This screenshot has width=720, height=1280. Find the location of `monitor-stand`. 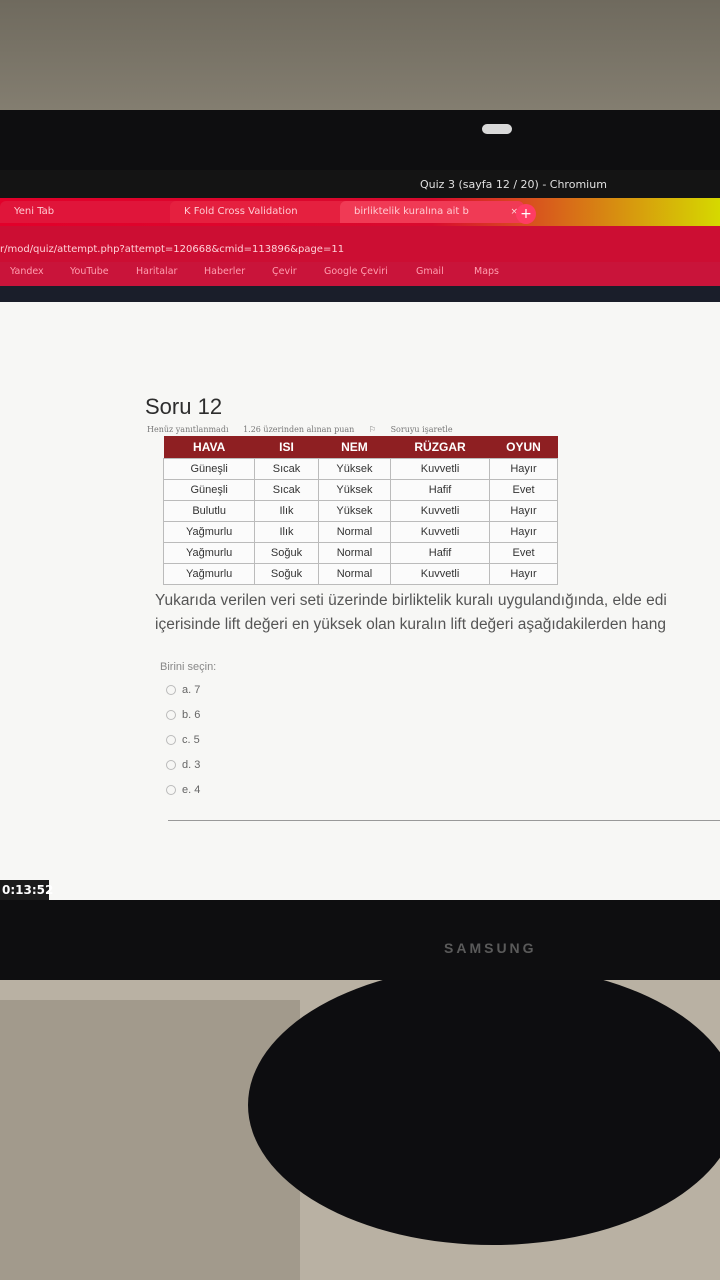

monitor-stand is located at coordinates (484, 1105).